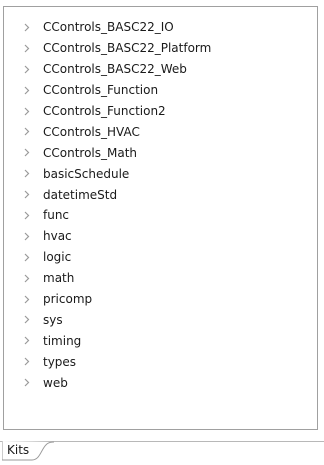  I want to click on tree-item-hvac: hvac, so click(160, 236).